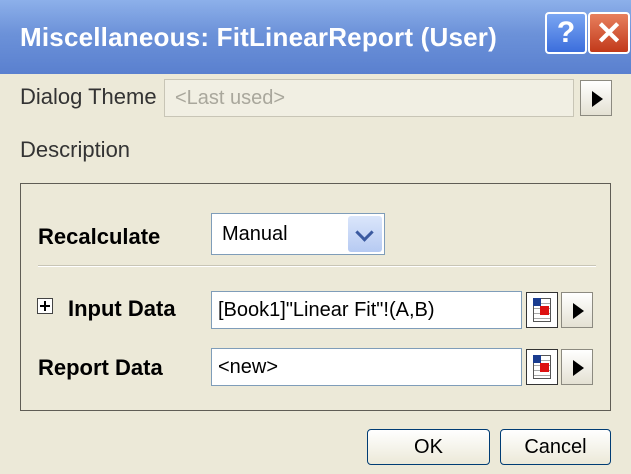 The image size is (631, 474). What do you see at coordinates (555, 447) in the screenshot?
I see `cancel-button: Cancel` at bounding box center [555, 447].